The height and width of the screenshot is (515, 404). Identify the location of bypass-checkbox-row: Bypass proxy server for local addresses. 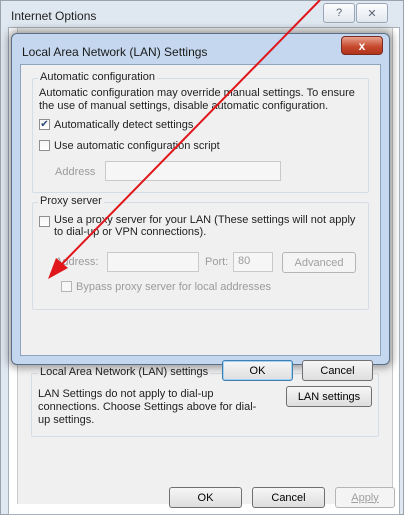
(166, 287).